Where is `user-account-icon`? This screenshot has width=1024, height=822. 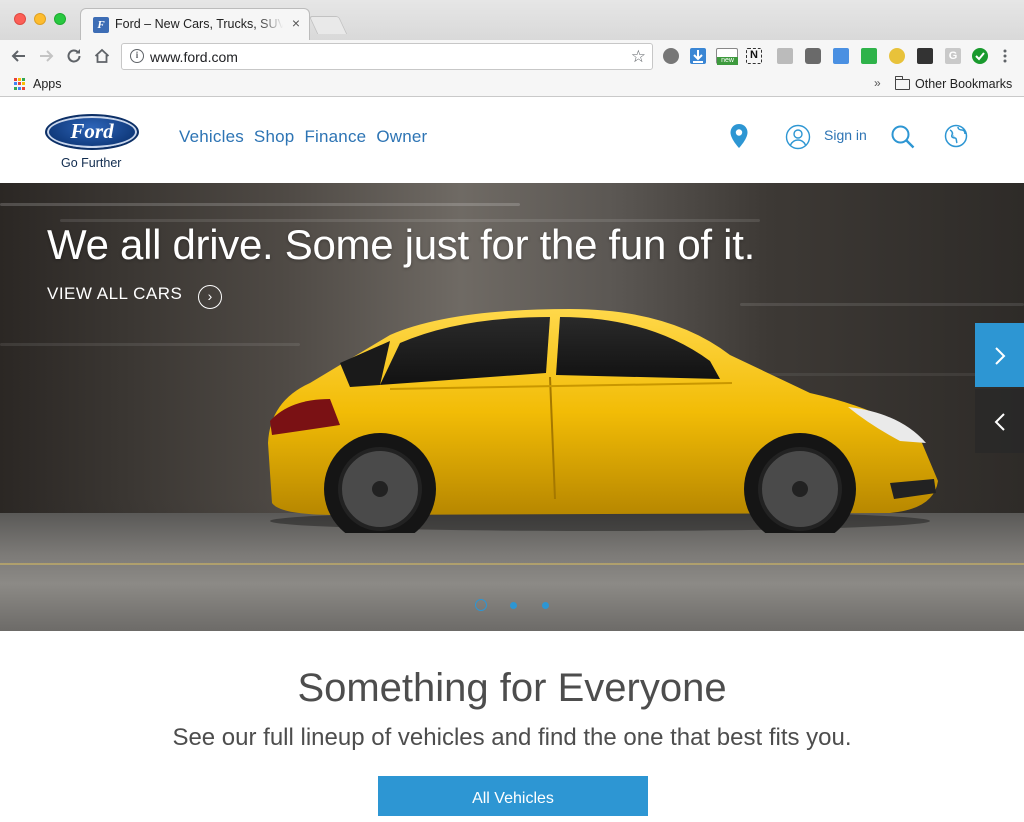
user-account-icon is located at coordinates (798, 139).